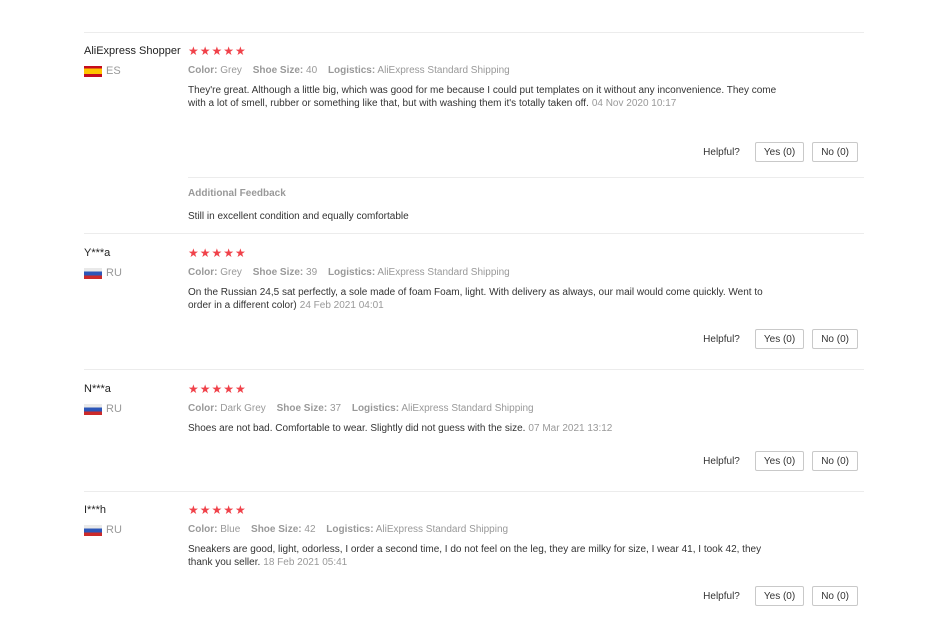 This screenshot has width=944, height=617. I want to click on review-date: 24 Feb 2021 04:01, so click(341, 305).